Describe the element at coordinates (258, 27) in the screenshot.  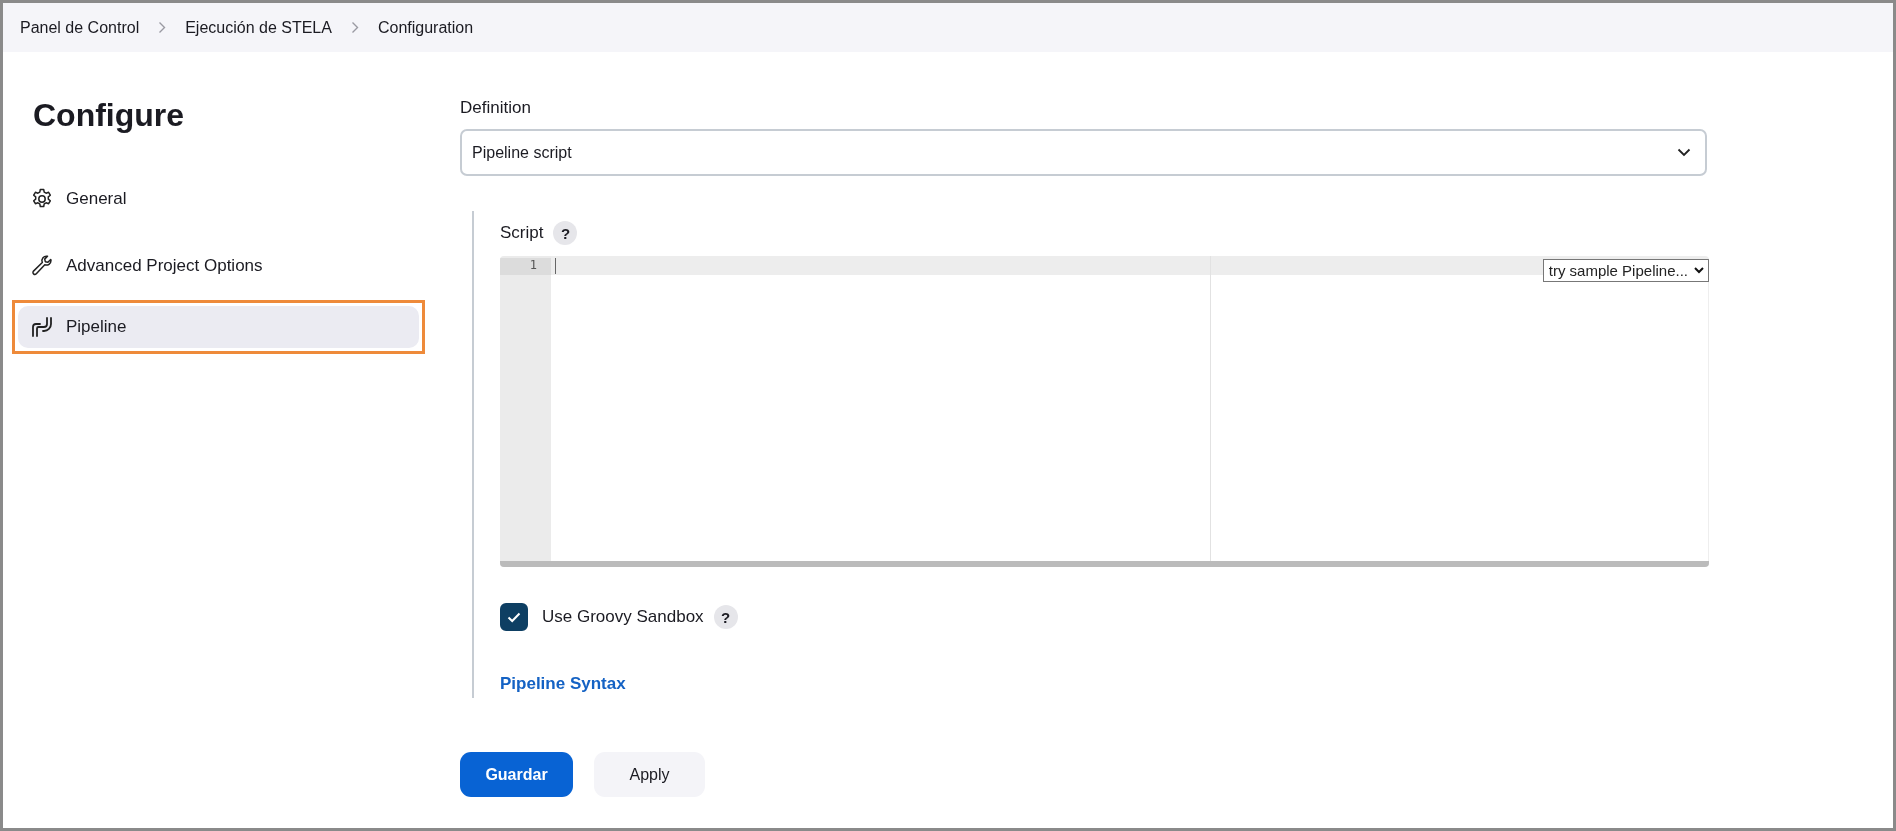
I see `breadcrumb-link: Ejecución de STELA` at that location.